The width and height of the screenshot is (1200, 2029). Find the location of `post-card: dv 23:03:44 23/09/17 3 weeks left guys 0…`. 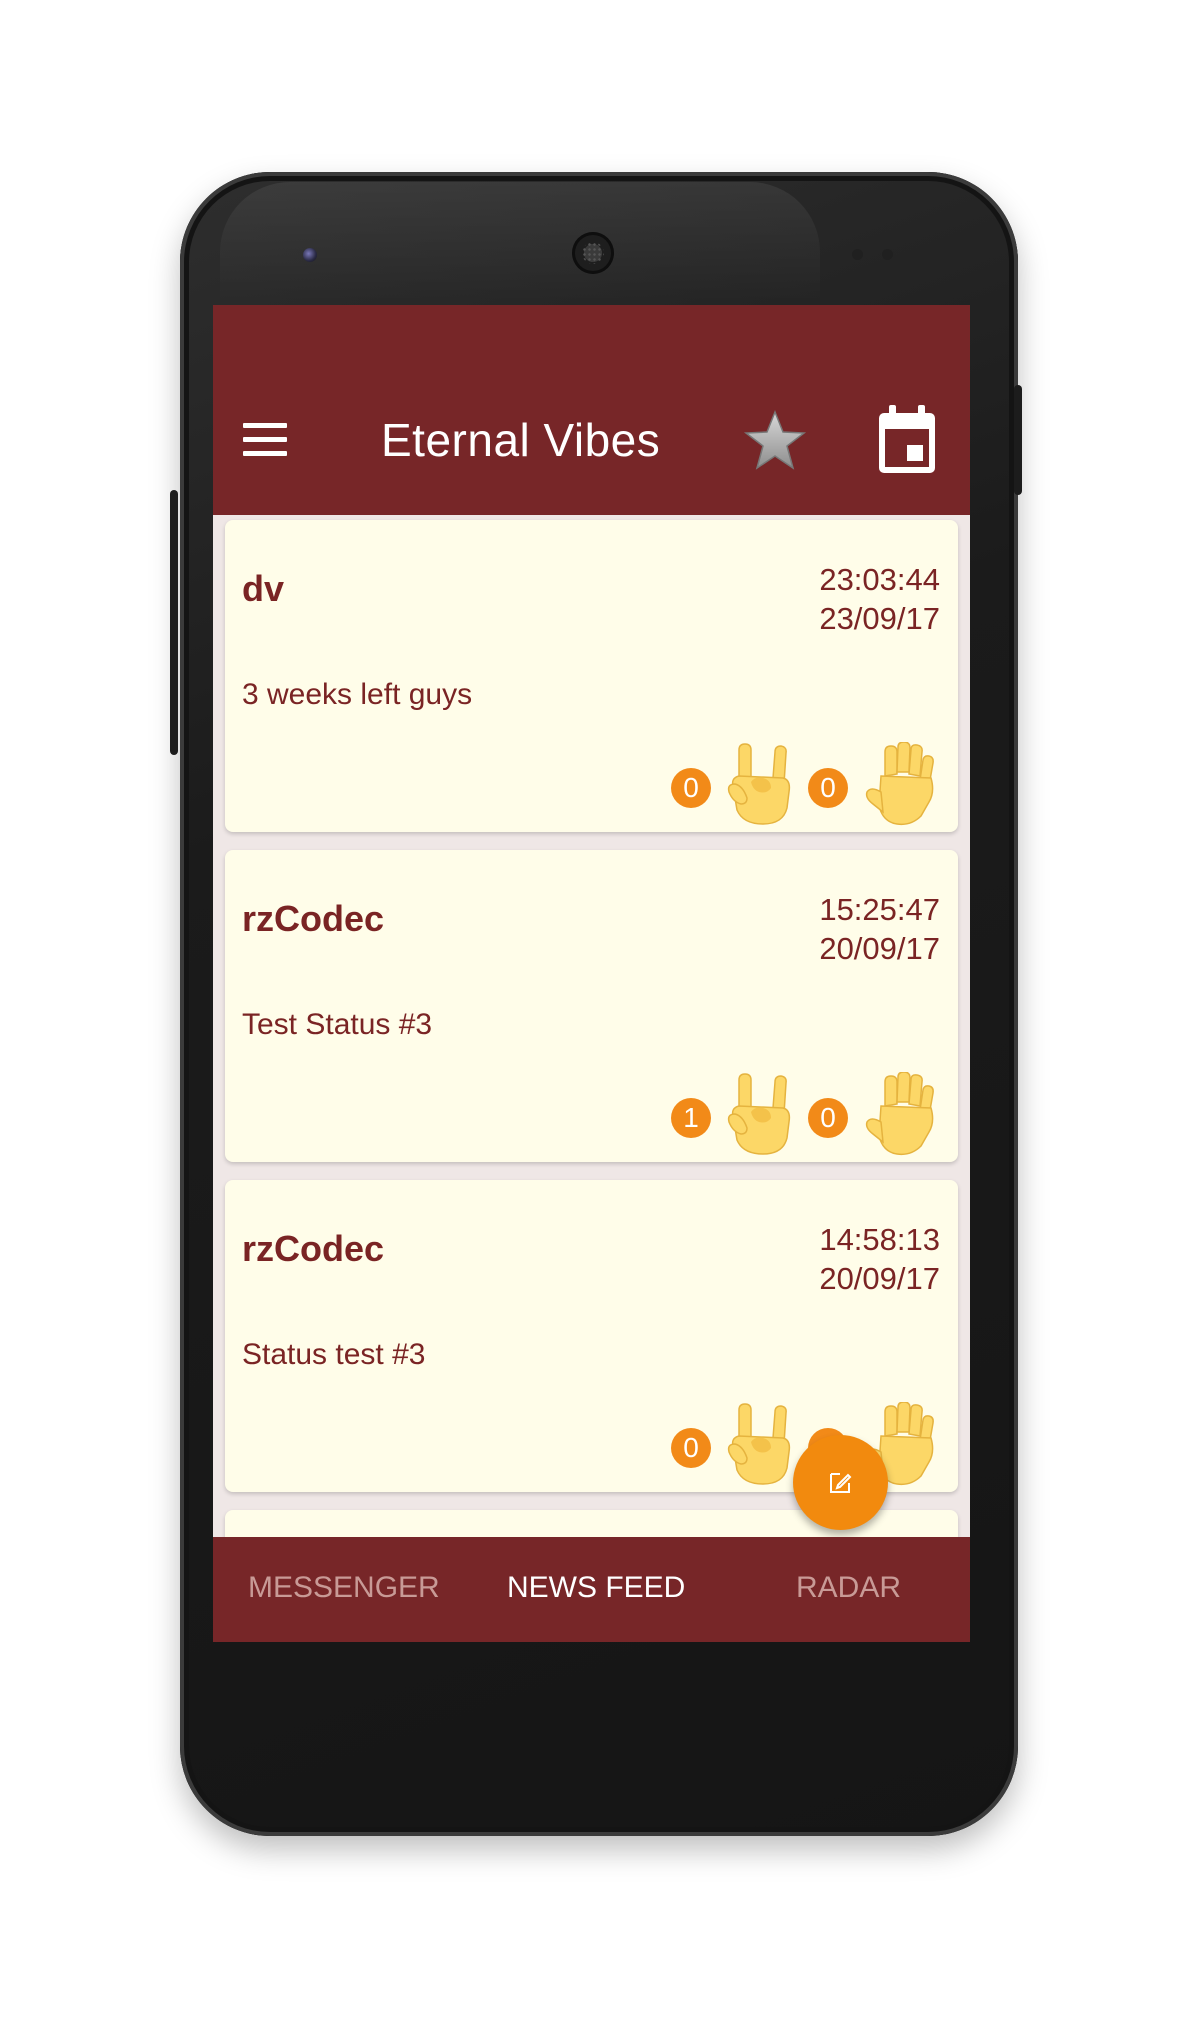

post-card: dv 23:03:44 23/09/17 3 weeks left guys 0… is located at coordinates (591, 676).